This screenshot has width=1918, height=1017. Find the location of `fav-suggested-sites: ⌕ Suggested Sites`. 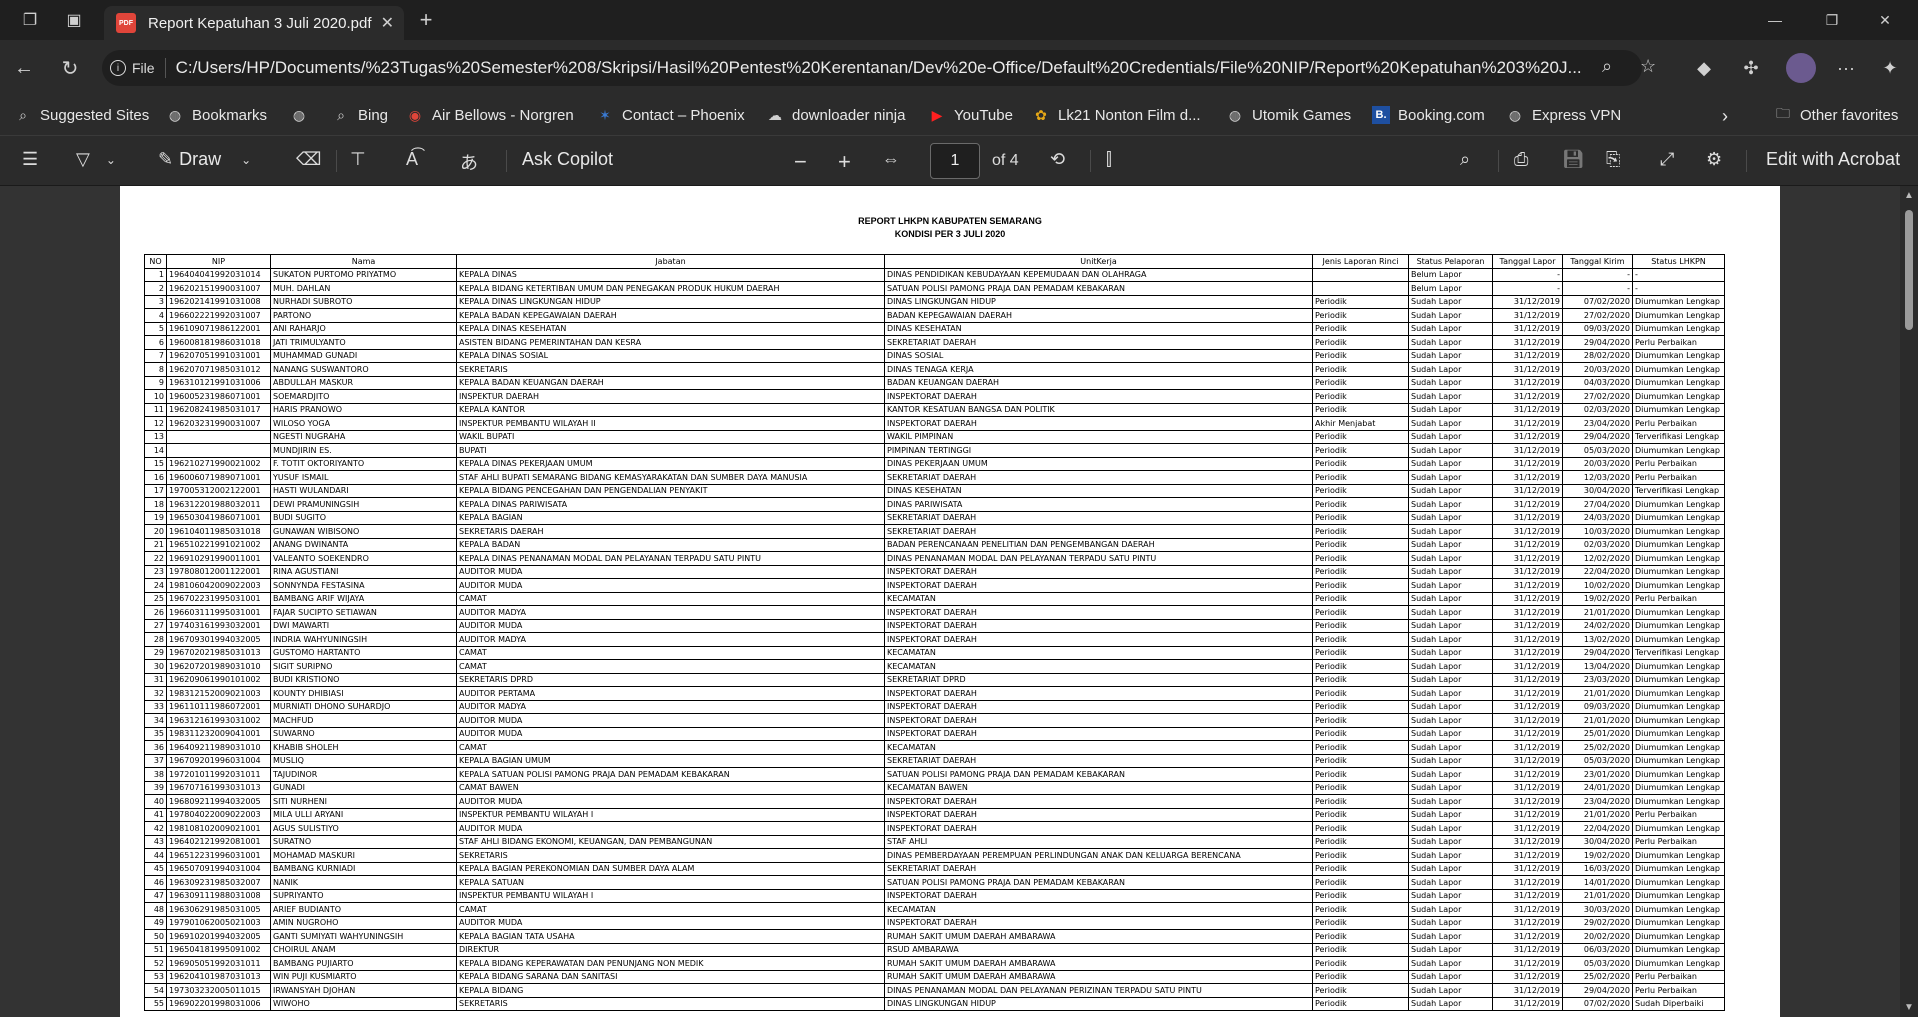

fav-suggested-sites: ⌕ Suggested Sites is located at coordinates (81, 115).